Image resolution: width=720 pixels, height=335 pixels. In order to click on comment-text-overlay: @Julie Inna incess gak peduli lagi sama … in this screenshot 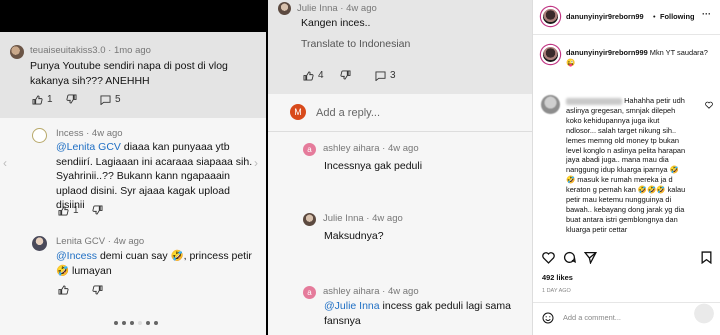, I will do `click(424, 313)`.